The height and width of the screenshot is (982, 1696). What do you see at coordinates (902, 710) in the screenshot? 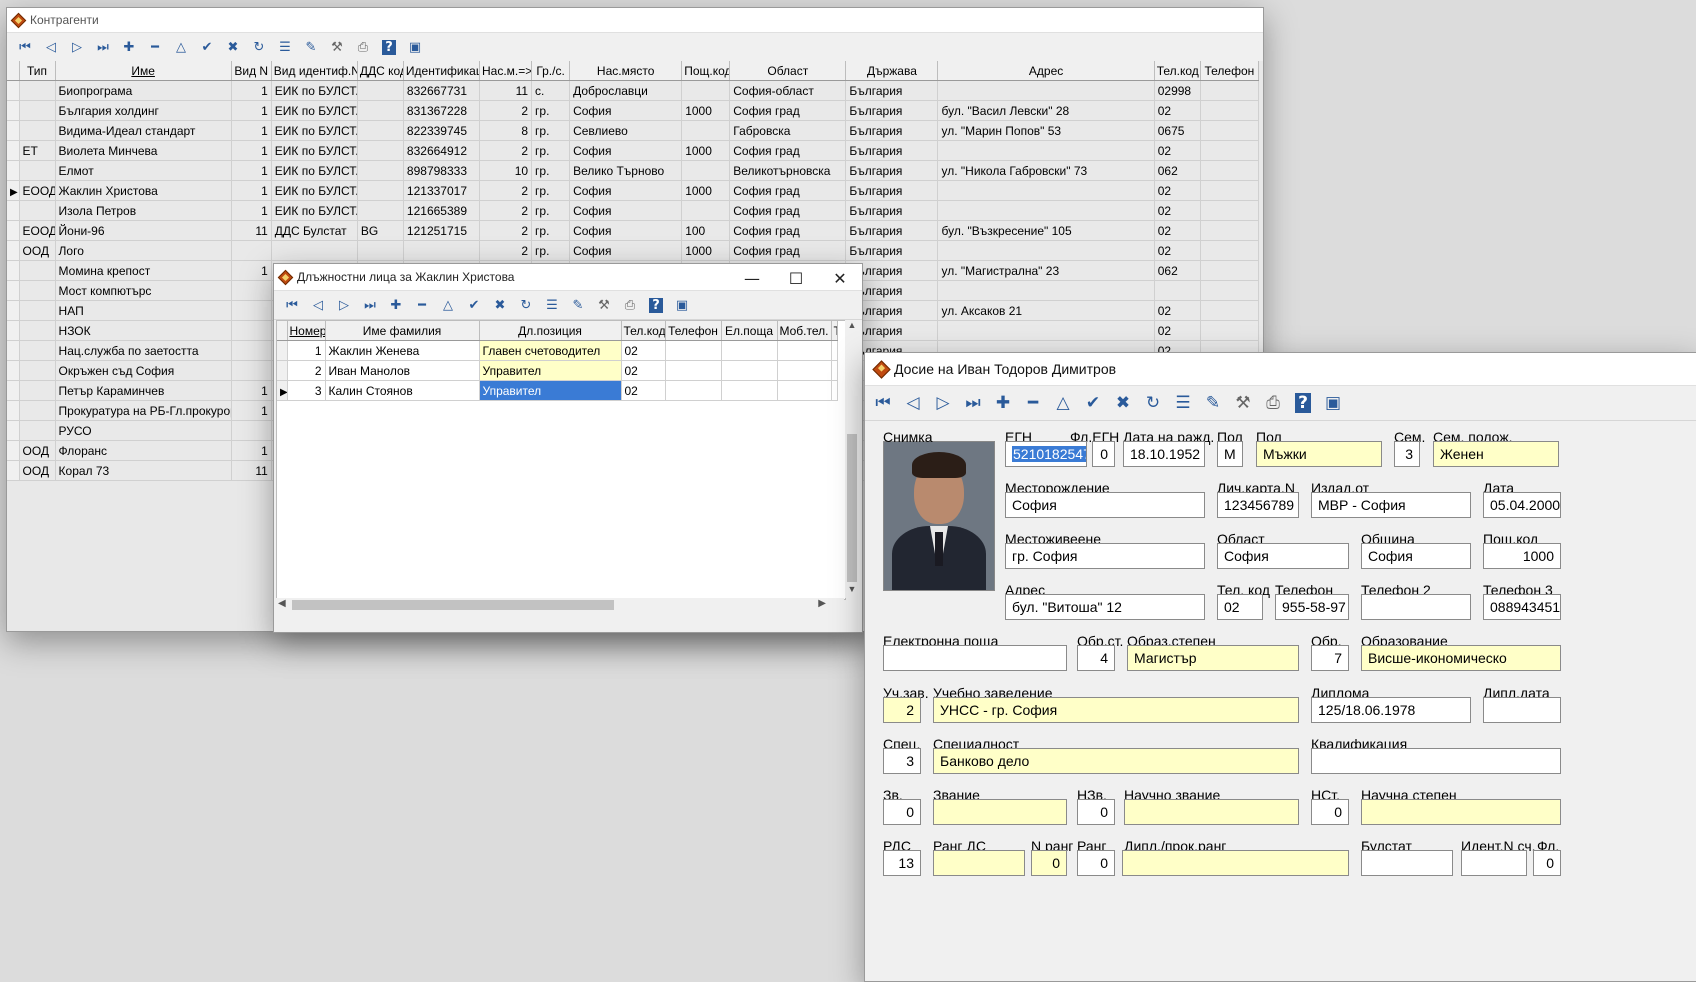
I see `school-code-field: 2` at bounding box center [902, 710].